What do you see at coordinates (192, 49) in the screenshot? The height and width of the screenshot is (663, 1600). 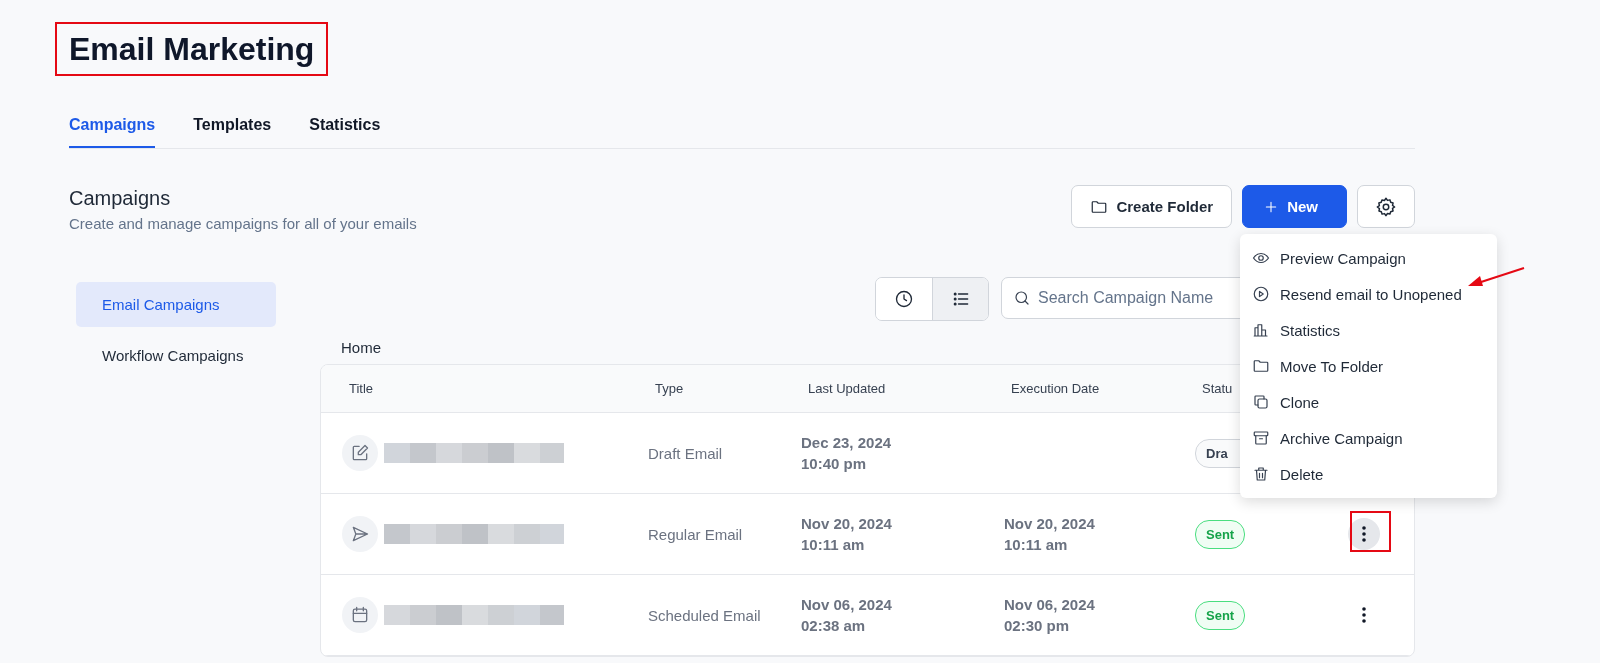 I see `page-title: Email Marketing` at bounding box center [192, 49].